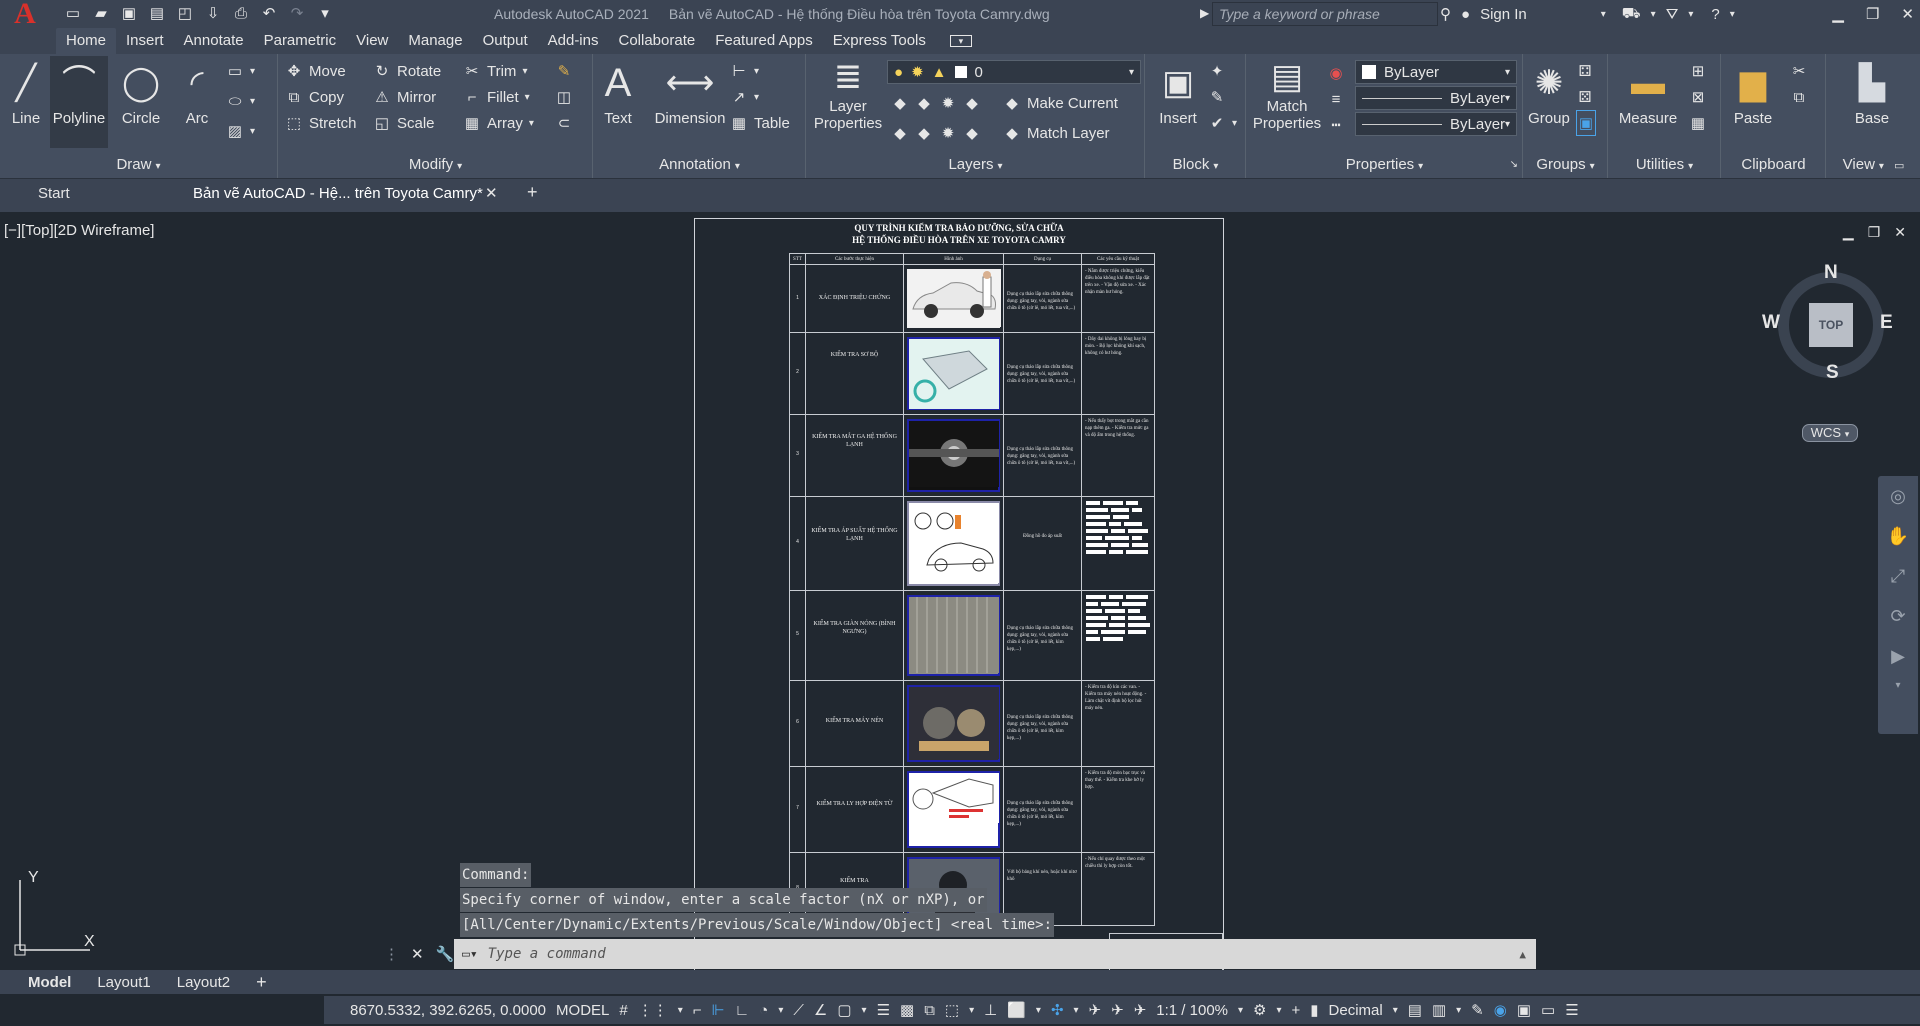 The height and width of the screenshot is (1026, 1920). I want to click on text-button: A Text, so click(618, 93).